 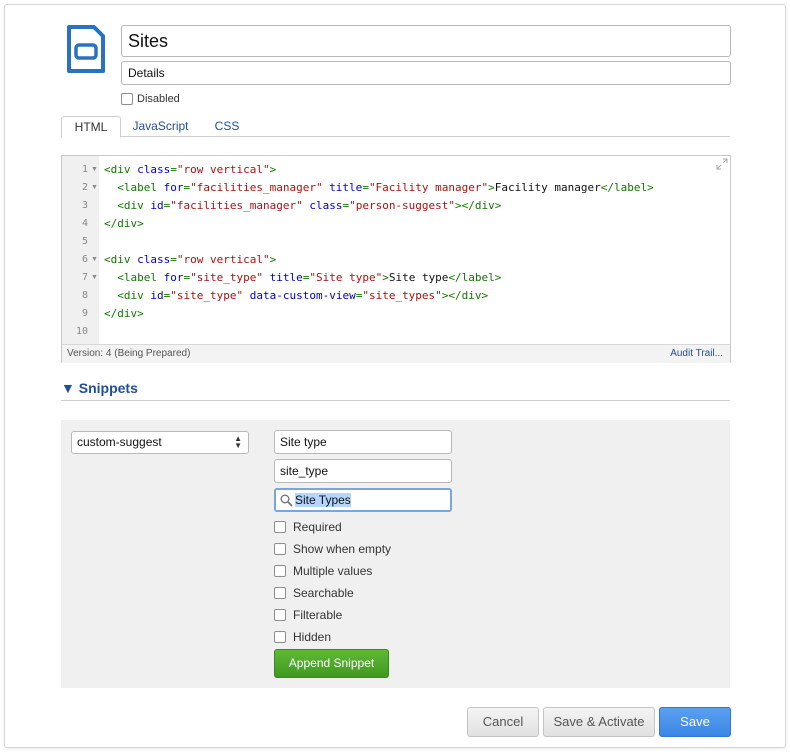 What do you see at coordinates (280, 549) in the screenshot?
I see `show-when-empty-checkbox` at bounding box center [280, 549].